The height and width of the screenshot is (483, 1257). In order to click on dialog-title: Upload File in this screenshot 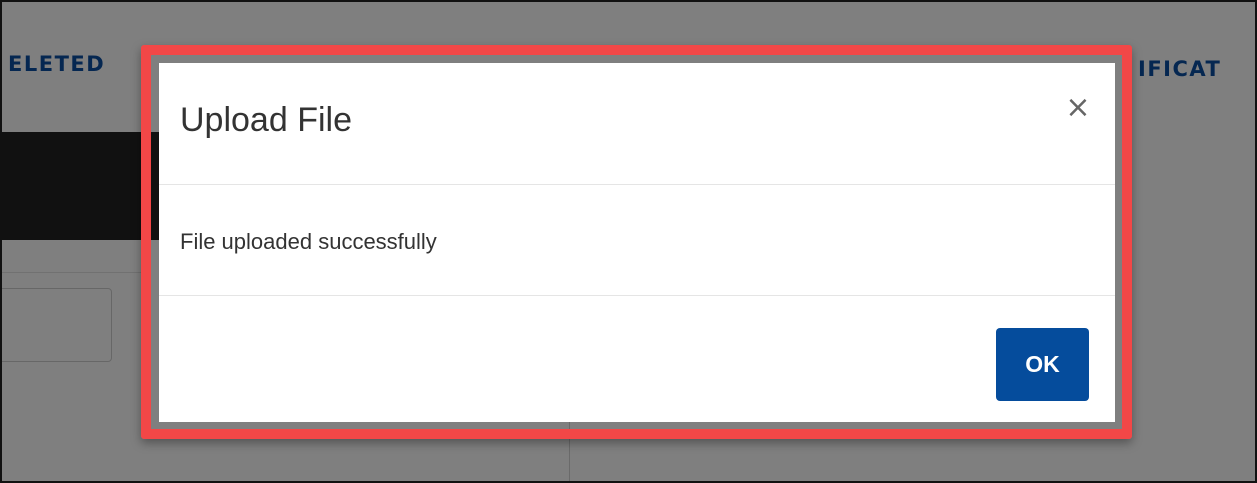, I will do `click(266, 120)`.